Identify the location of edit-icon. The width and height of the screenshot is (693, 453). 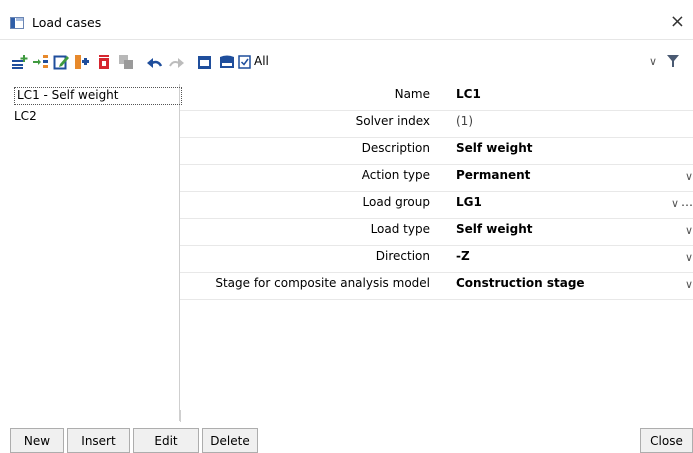
(62, 62).